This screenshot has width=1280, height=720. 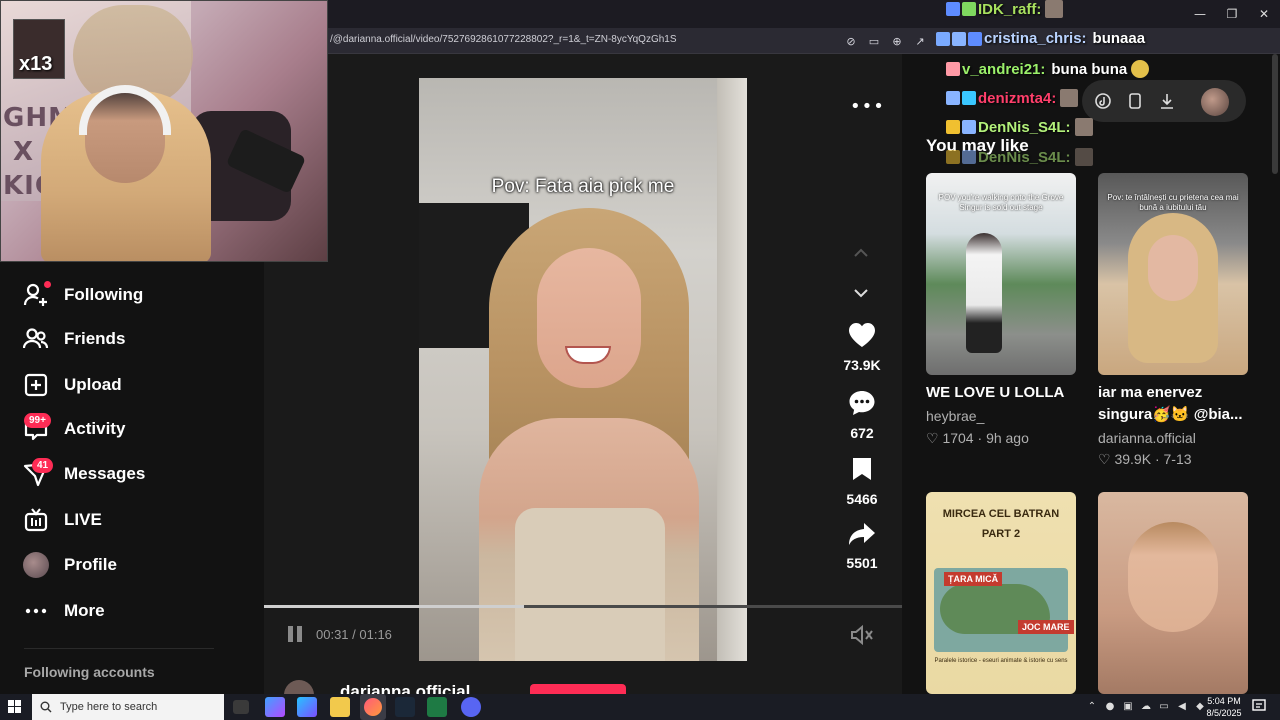 What do you see at coordinates (851, 41) in the screenshot?
I see `tracking-icon: ⊘` at bounding box center [851, 41].